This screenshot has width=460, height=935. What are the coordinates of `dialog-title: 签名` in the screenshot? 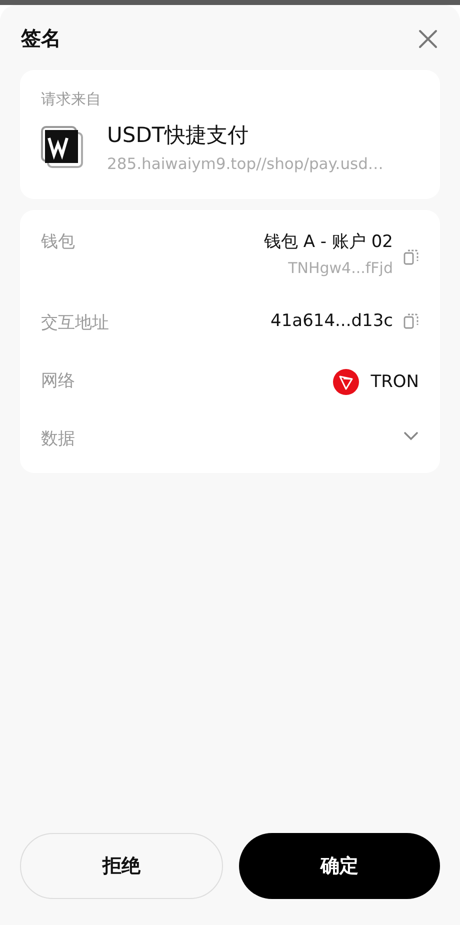 It's located at (41, 38).